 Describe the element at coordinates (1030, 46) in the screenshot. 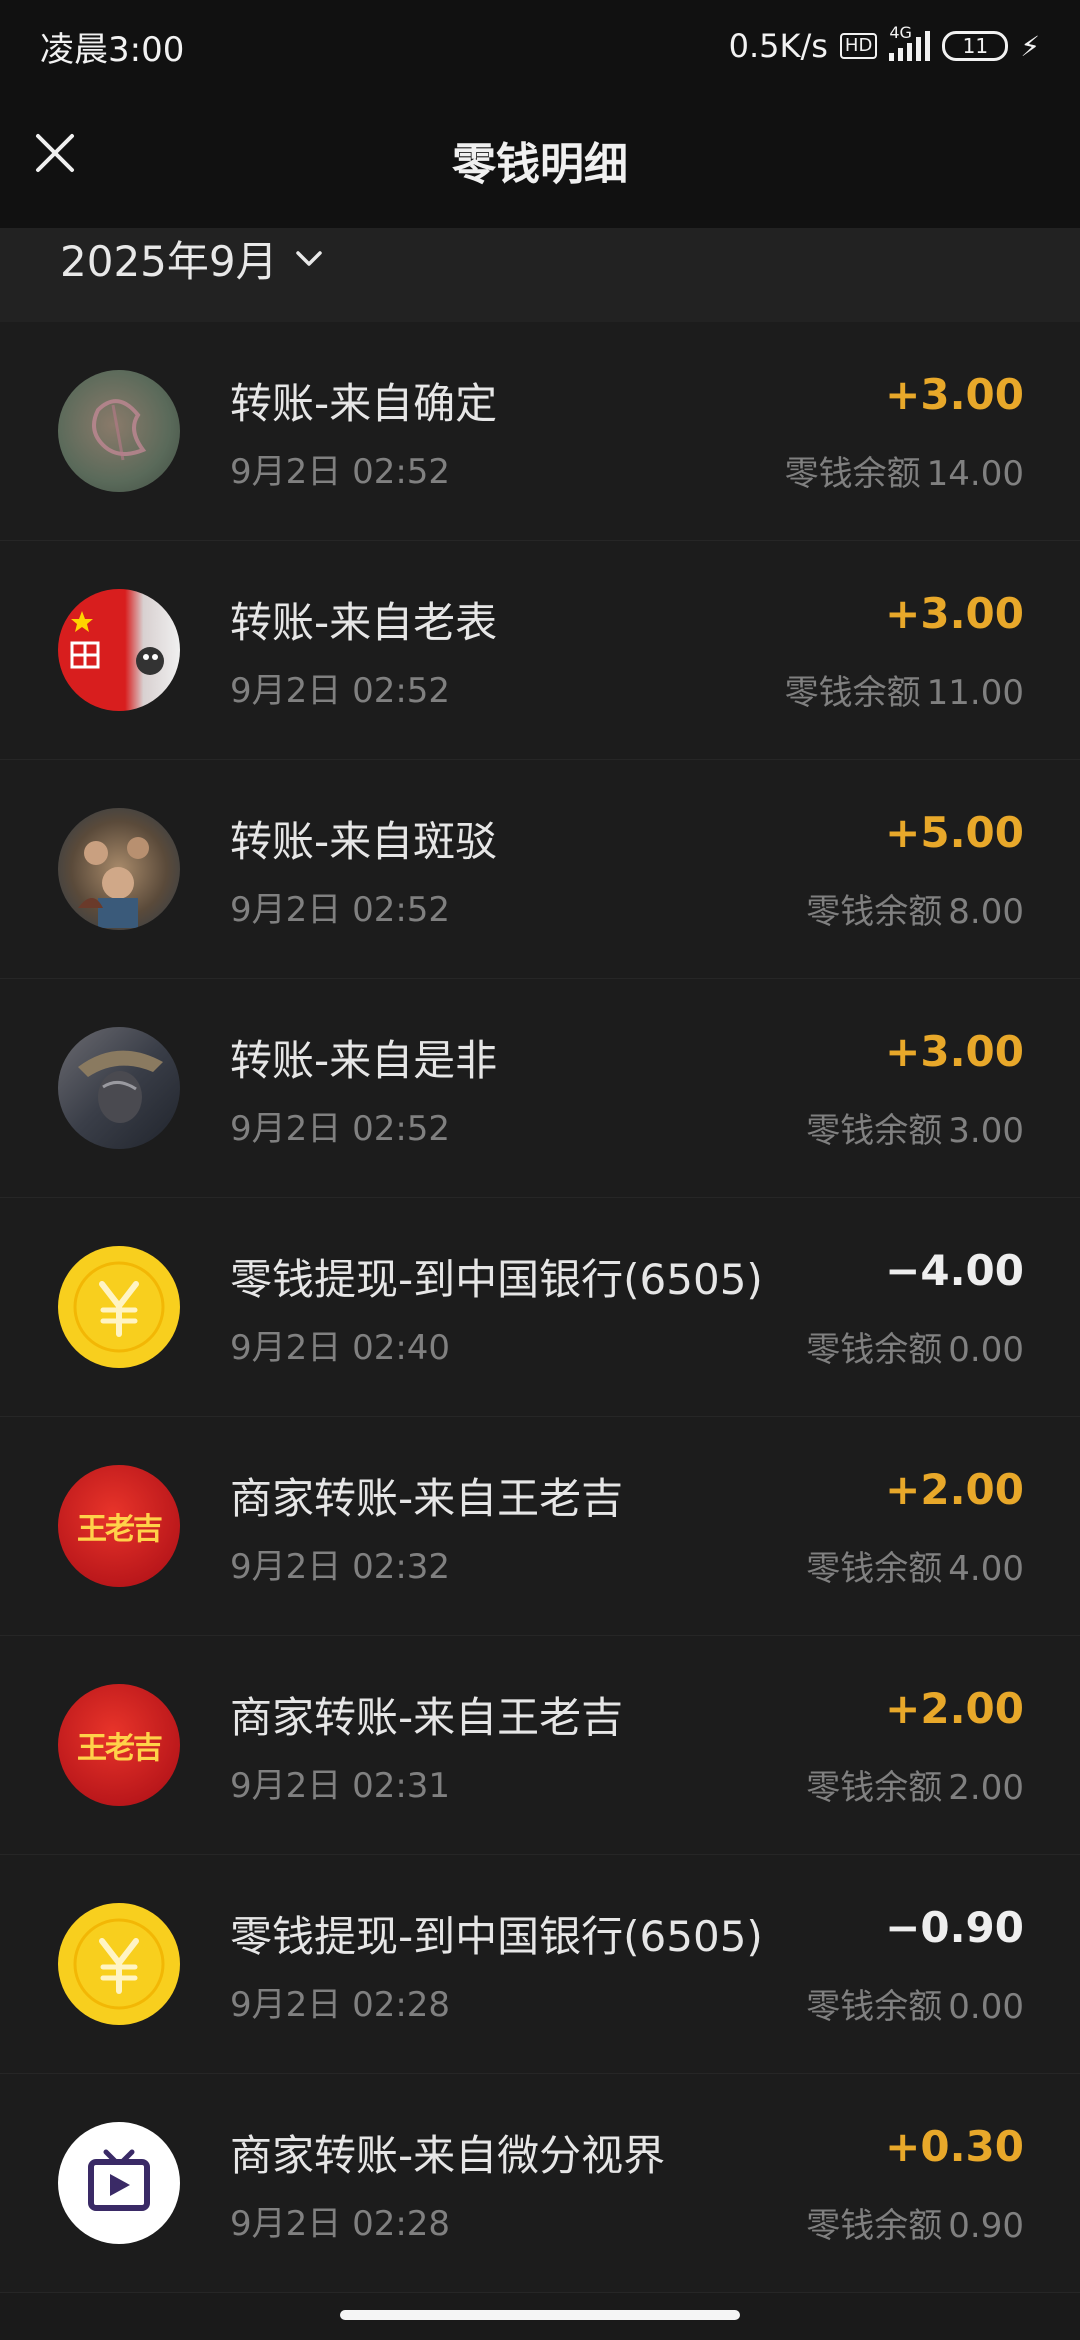

I see `charging-icon: ⚡` at that location.